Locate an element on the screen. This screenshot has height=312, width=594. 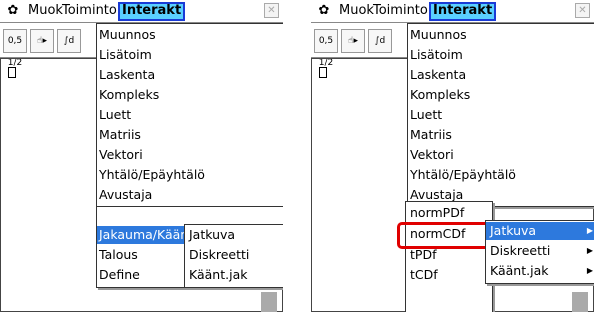
jatkuva-submenu: Jatkuva ▶ Diskreetti ▶ Käänt.jak ▶ is located at coordinates (539, 252).